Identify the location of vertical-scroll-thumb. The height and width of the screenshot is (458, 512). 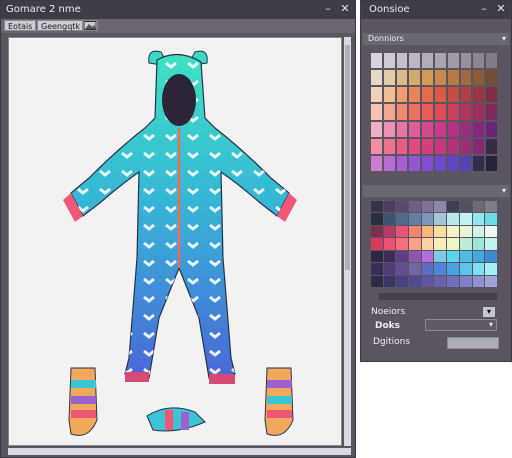
(347, 157).